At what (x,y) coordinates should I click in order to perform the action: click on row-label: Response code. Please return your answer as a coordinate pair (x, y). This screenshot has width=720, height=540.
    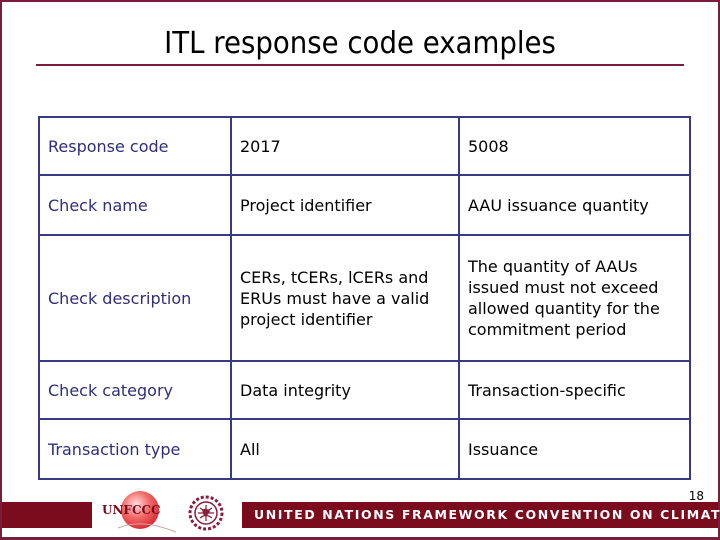
    Looking at the image, I should click on (135, 146).